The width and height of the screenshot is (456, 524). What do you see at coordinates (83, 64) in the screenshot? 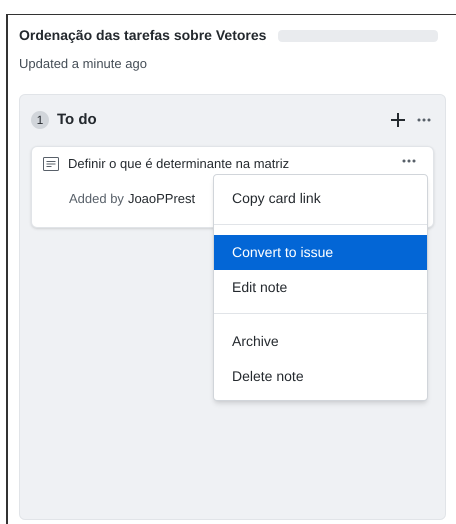
I see `updated-time: Updated a minute ago` at bounding box center [83, 64].